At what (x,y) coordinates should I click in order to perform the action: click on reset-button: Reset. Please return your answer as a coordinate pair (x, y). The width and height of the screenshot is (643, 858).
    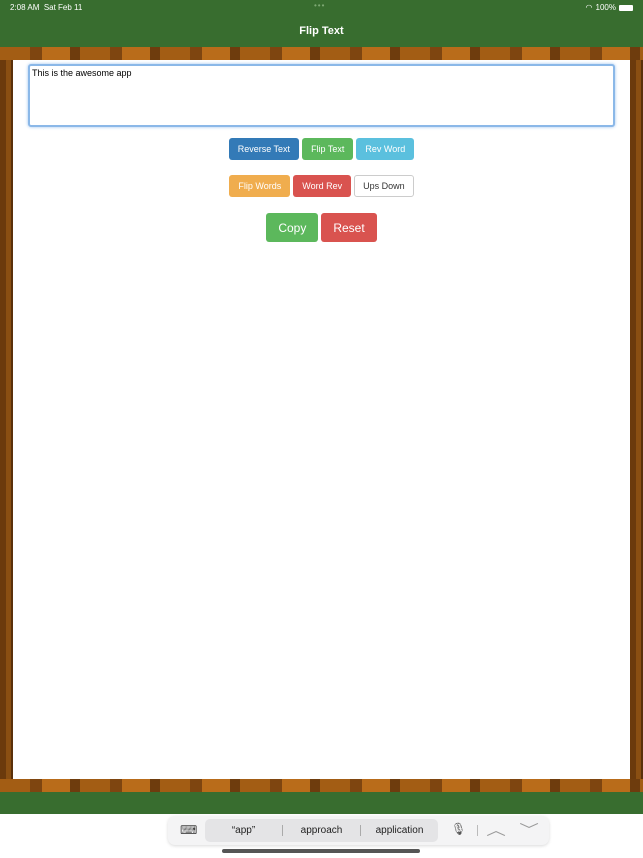
    Looking at the image, I should click on (349, 227).